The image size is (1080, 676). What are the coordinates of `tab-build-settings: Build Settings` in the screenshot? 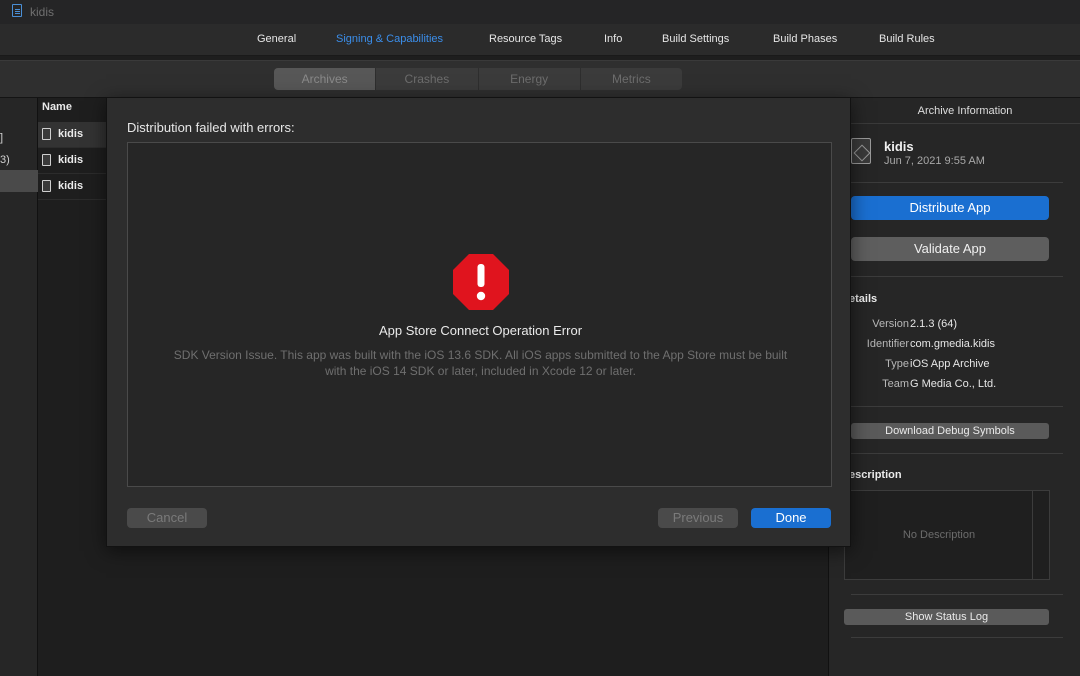 It's located at (695, 39).